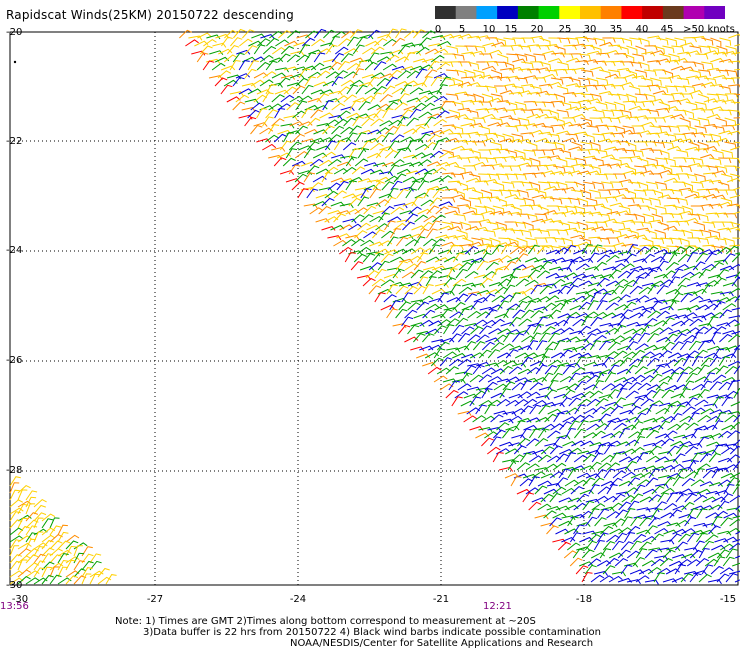 This screenshot has height=650, width=740. What do you see at coordinates (590, 29) in the screenshot?
I see `legend-label-30: 30` at bounding box center [590, 29].